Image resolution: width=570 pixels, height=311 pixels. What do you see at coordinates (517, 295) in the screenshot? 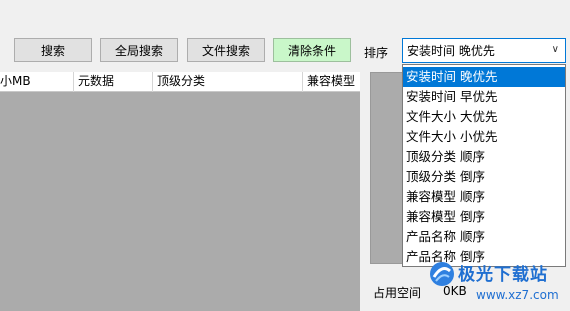
I see `watermark-url: www.xz7.com` at bounding box center [517, 295].